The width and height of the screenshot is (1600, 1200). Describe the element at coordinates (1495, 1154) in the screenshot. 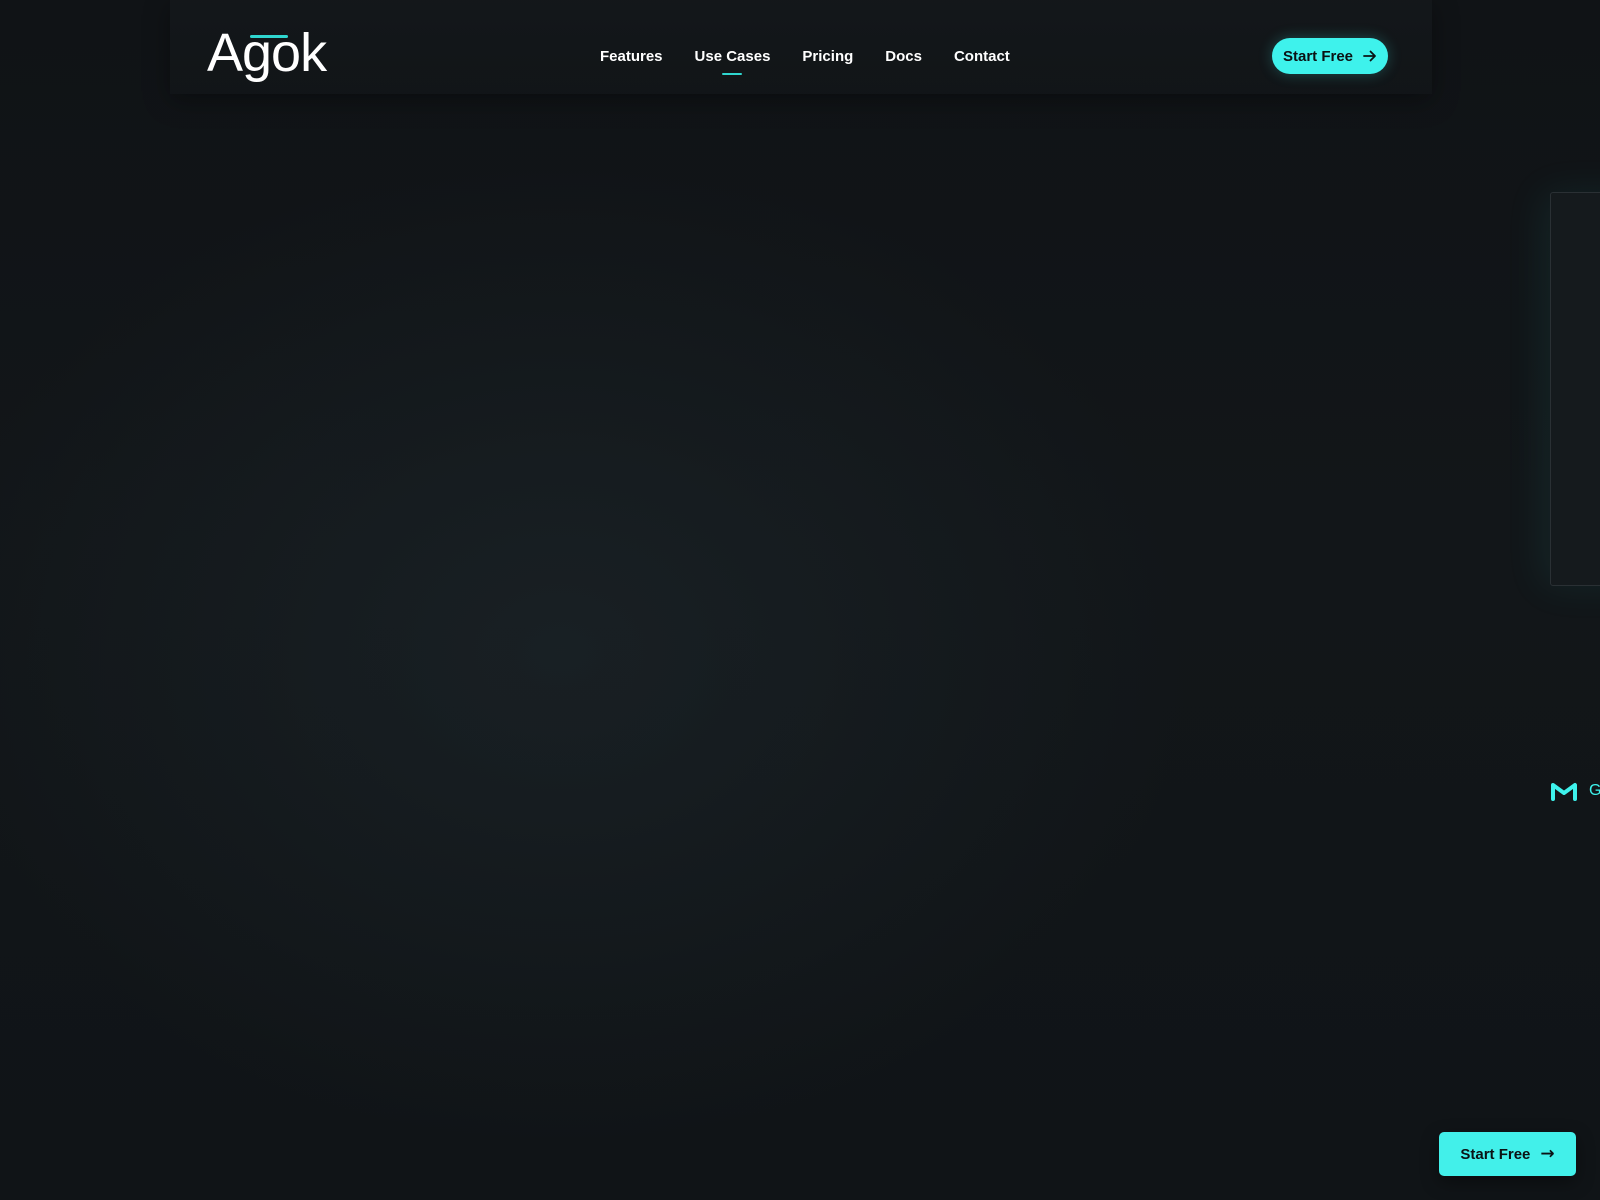

I see `floating-start-free-label: Start Free` at that location.